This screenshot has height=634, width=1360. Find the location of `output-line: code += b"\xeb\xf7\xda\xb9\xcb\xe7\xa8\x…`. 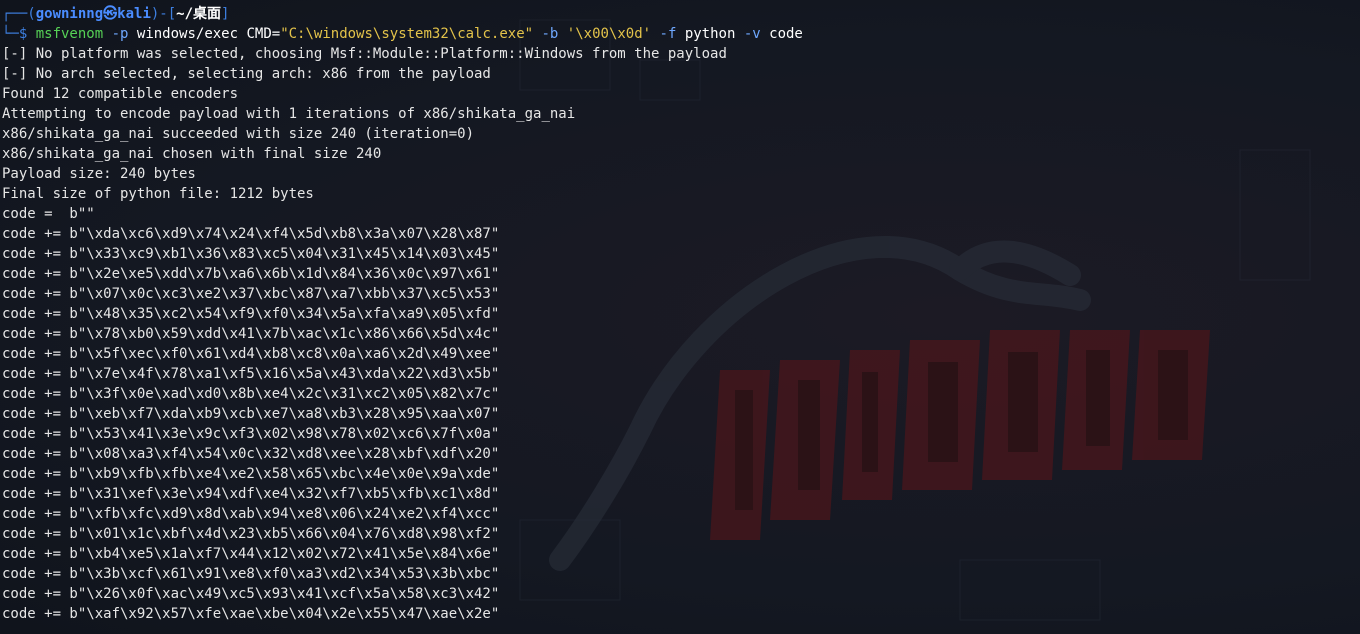

output-line: code += b"\xeb\xf7\xda\xb9\xcb\xe7\xa8\x… is located at coordinates (251, 414).